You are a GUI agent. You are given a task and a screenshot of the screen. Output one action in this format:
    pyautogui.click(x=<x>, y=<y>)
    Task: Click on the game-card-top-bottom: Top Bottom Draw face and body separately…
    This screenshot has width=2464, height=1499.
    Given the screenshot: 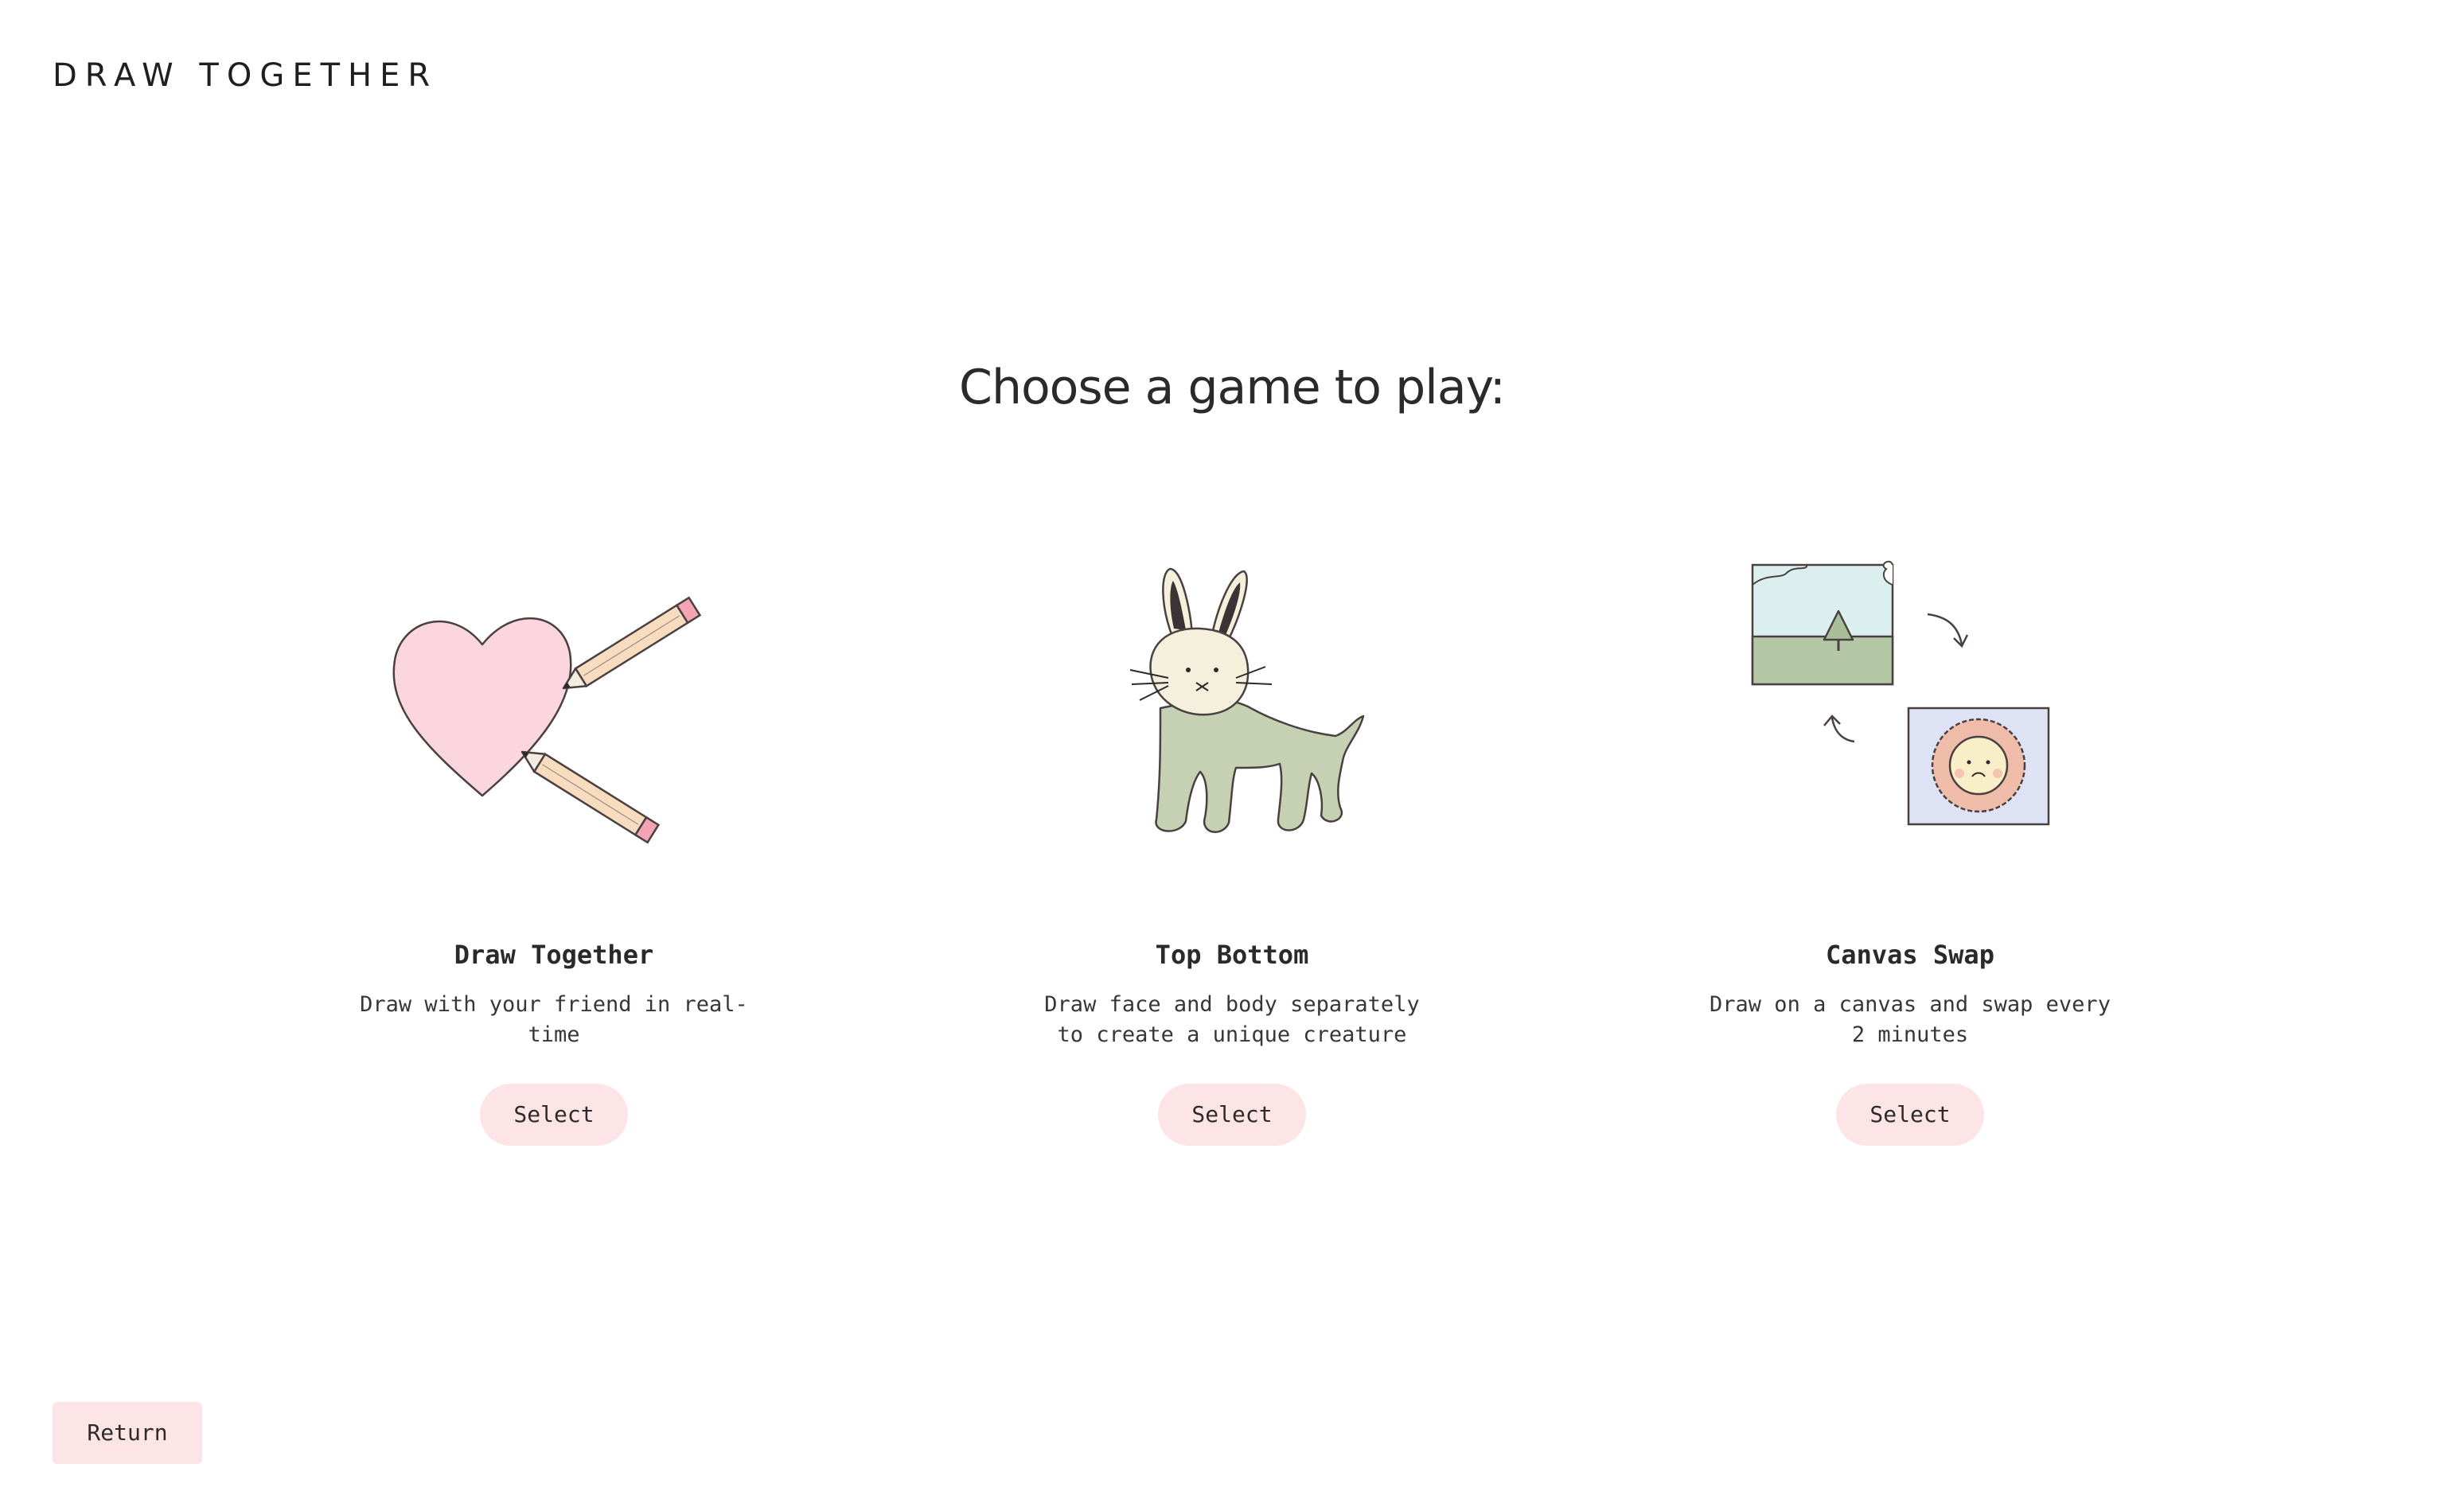 What is the action you would take?
    pyautogui.click(x=1232, y=843)
    